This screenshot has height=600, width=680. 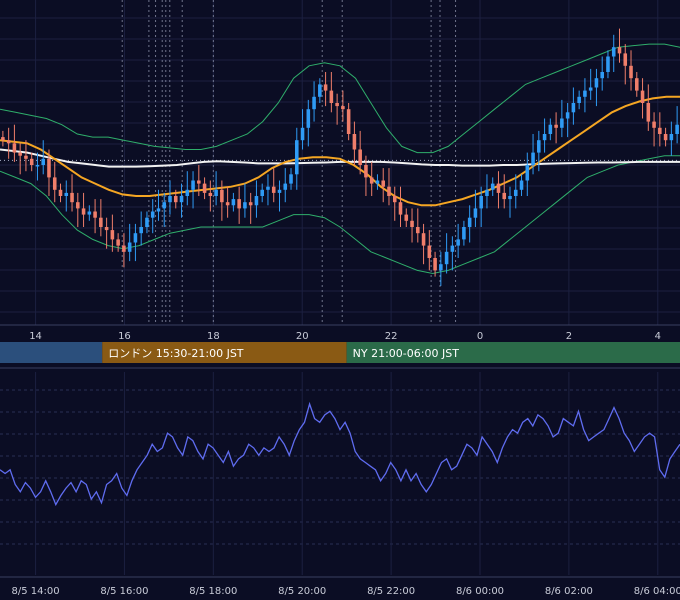 What do you see at coordinates (176, 353) in the screenshot?
I see `session-label: ロンドン 15:30-21:00 JST` at bounding box center [176, 353].